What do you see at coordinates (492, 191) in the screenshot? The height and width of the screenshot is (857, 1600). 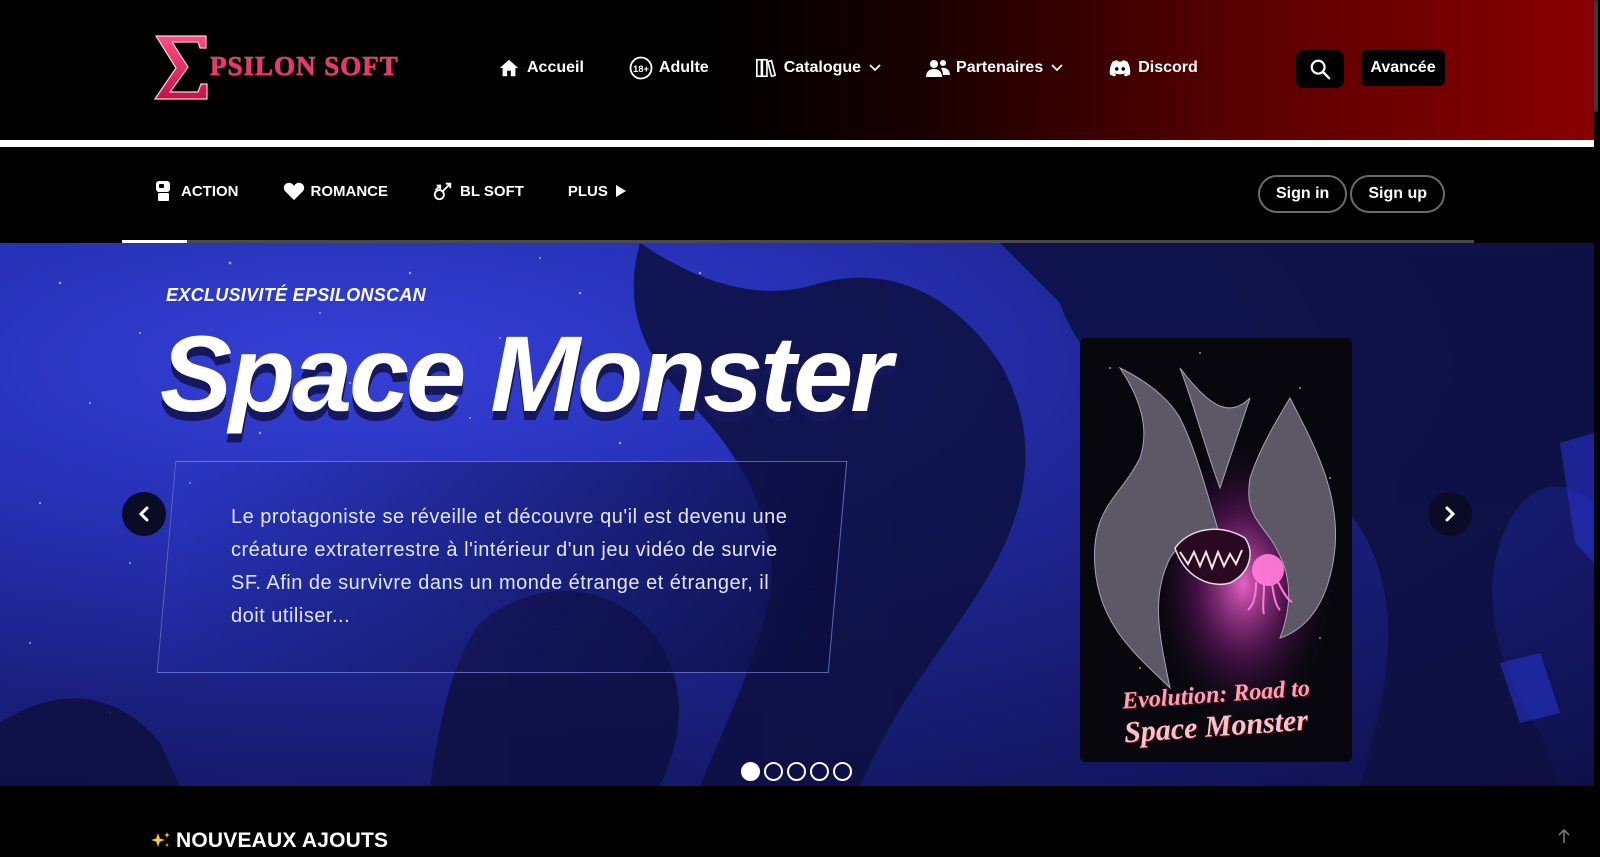 I see `genre-bl-soft-label: BL SOFT` at bounding box center [492, 191].